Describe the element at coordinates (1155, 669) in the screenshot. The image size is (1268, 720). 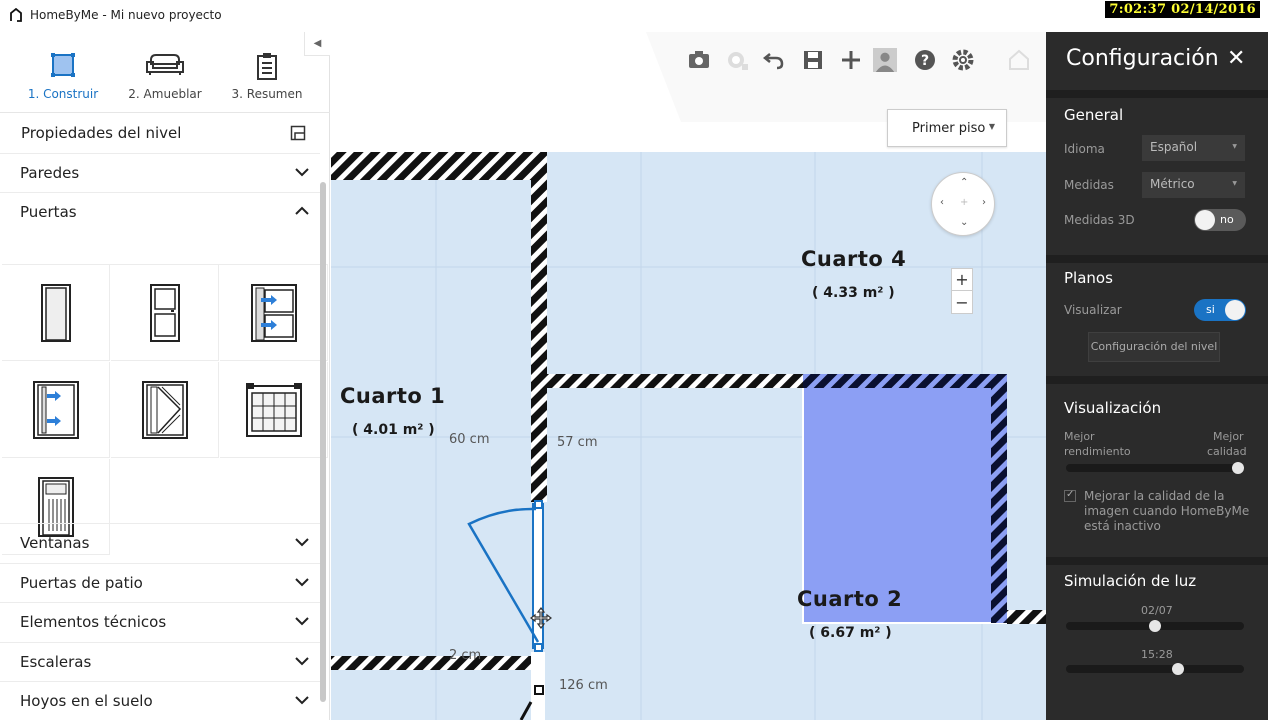
I see `time-slider` at that location.